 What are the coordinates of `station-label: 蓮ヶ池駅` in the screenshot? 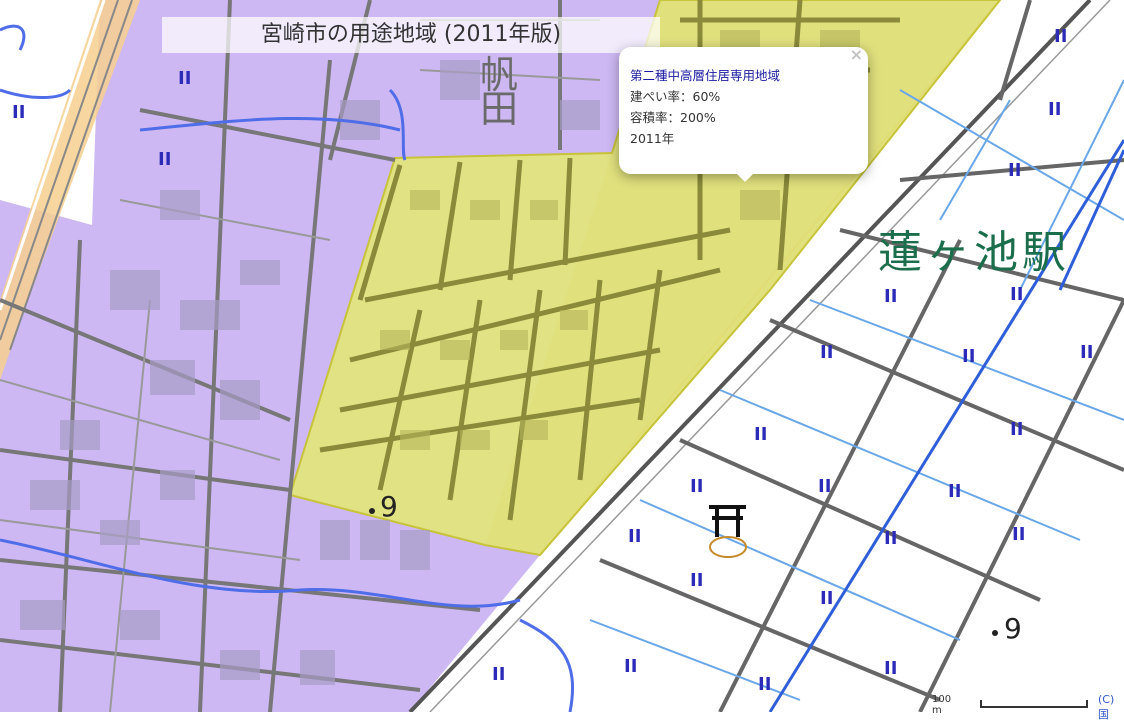 It's located at (974, 252).